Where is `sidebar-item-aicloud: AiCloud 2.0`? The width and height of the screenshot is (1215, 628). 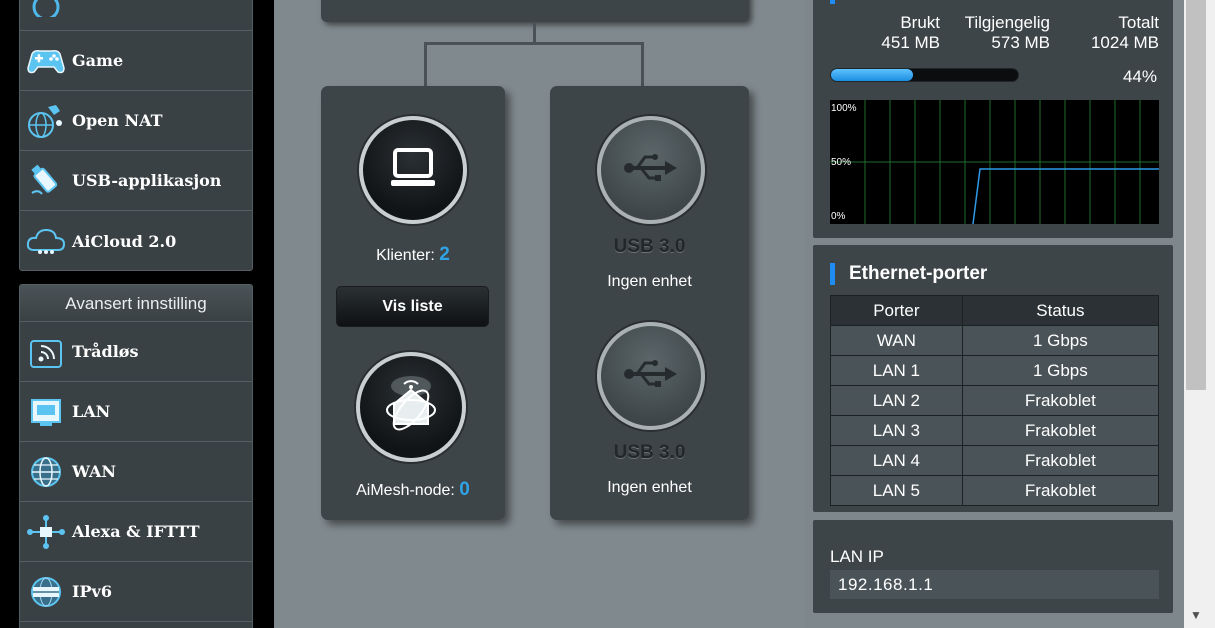 sidebar-item-aicloud: AiCloud 2.0 is located at coordinates (136, 241).